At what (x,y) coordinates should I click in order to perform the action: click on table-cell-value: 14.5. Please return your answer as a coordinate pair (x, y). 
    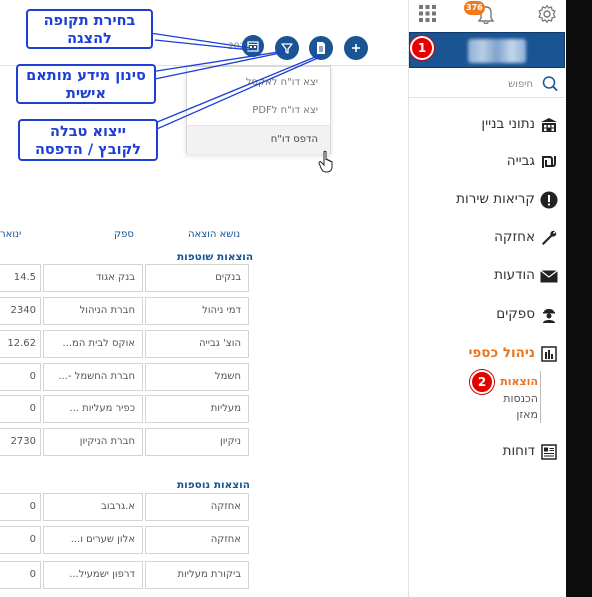
    Looking at the image, I should click on (20, 278).